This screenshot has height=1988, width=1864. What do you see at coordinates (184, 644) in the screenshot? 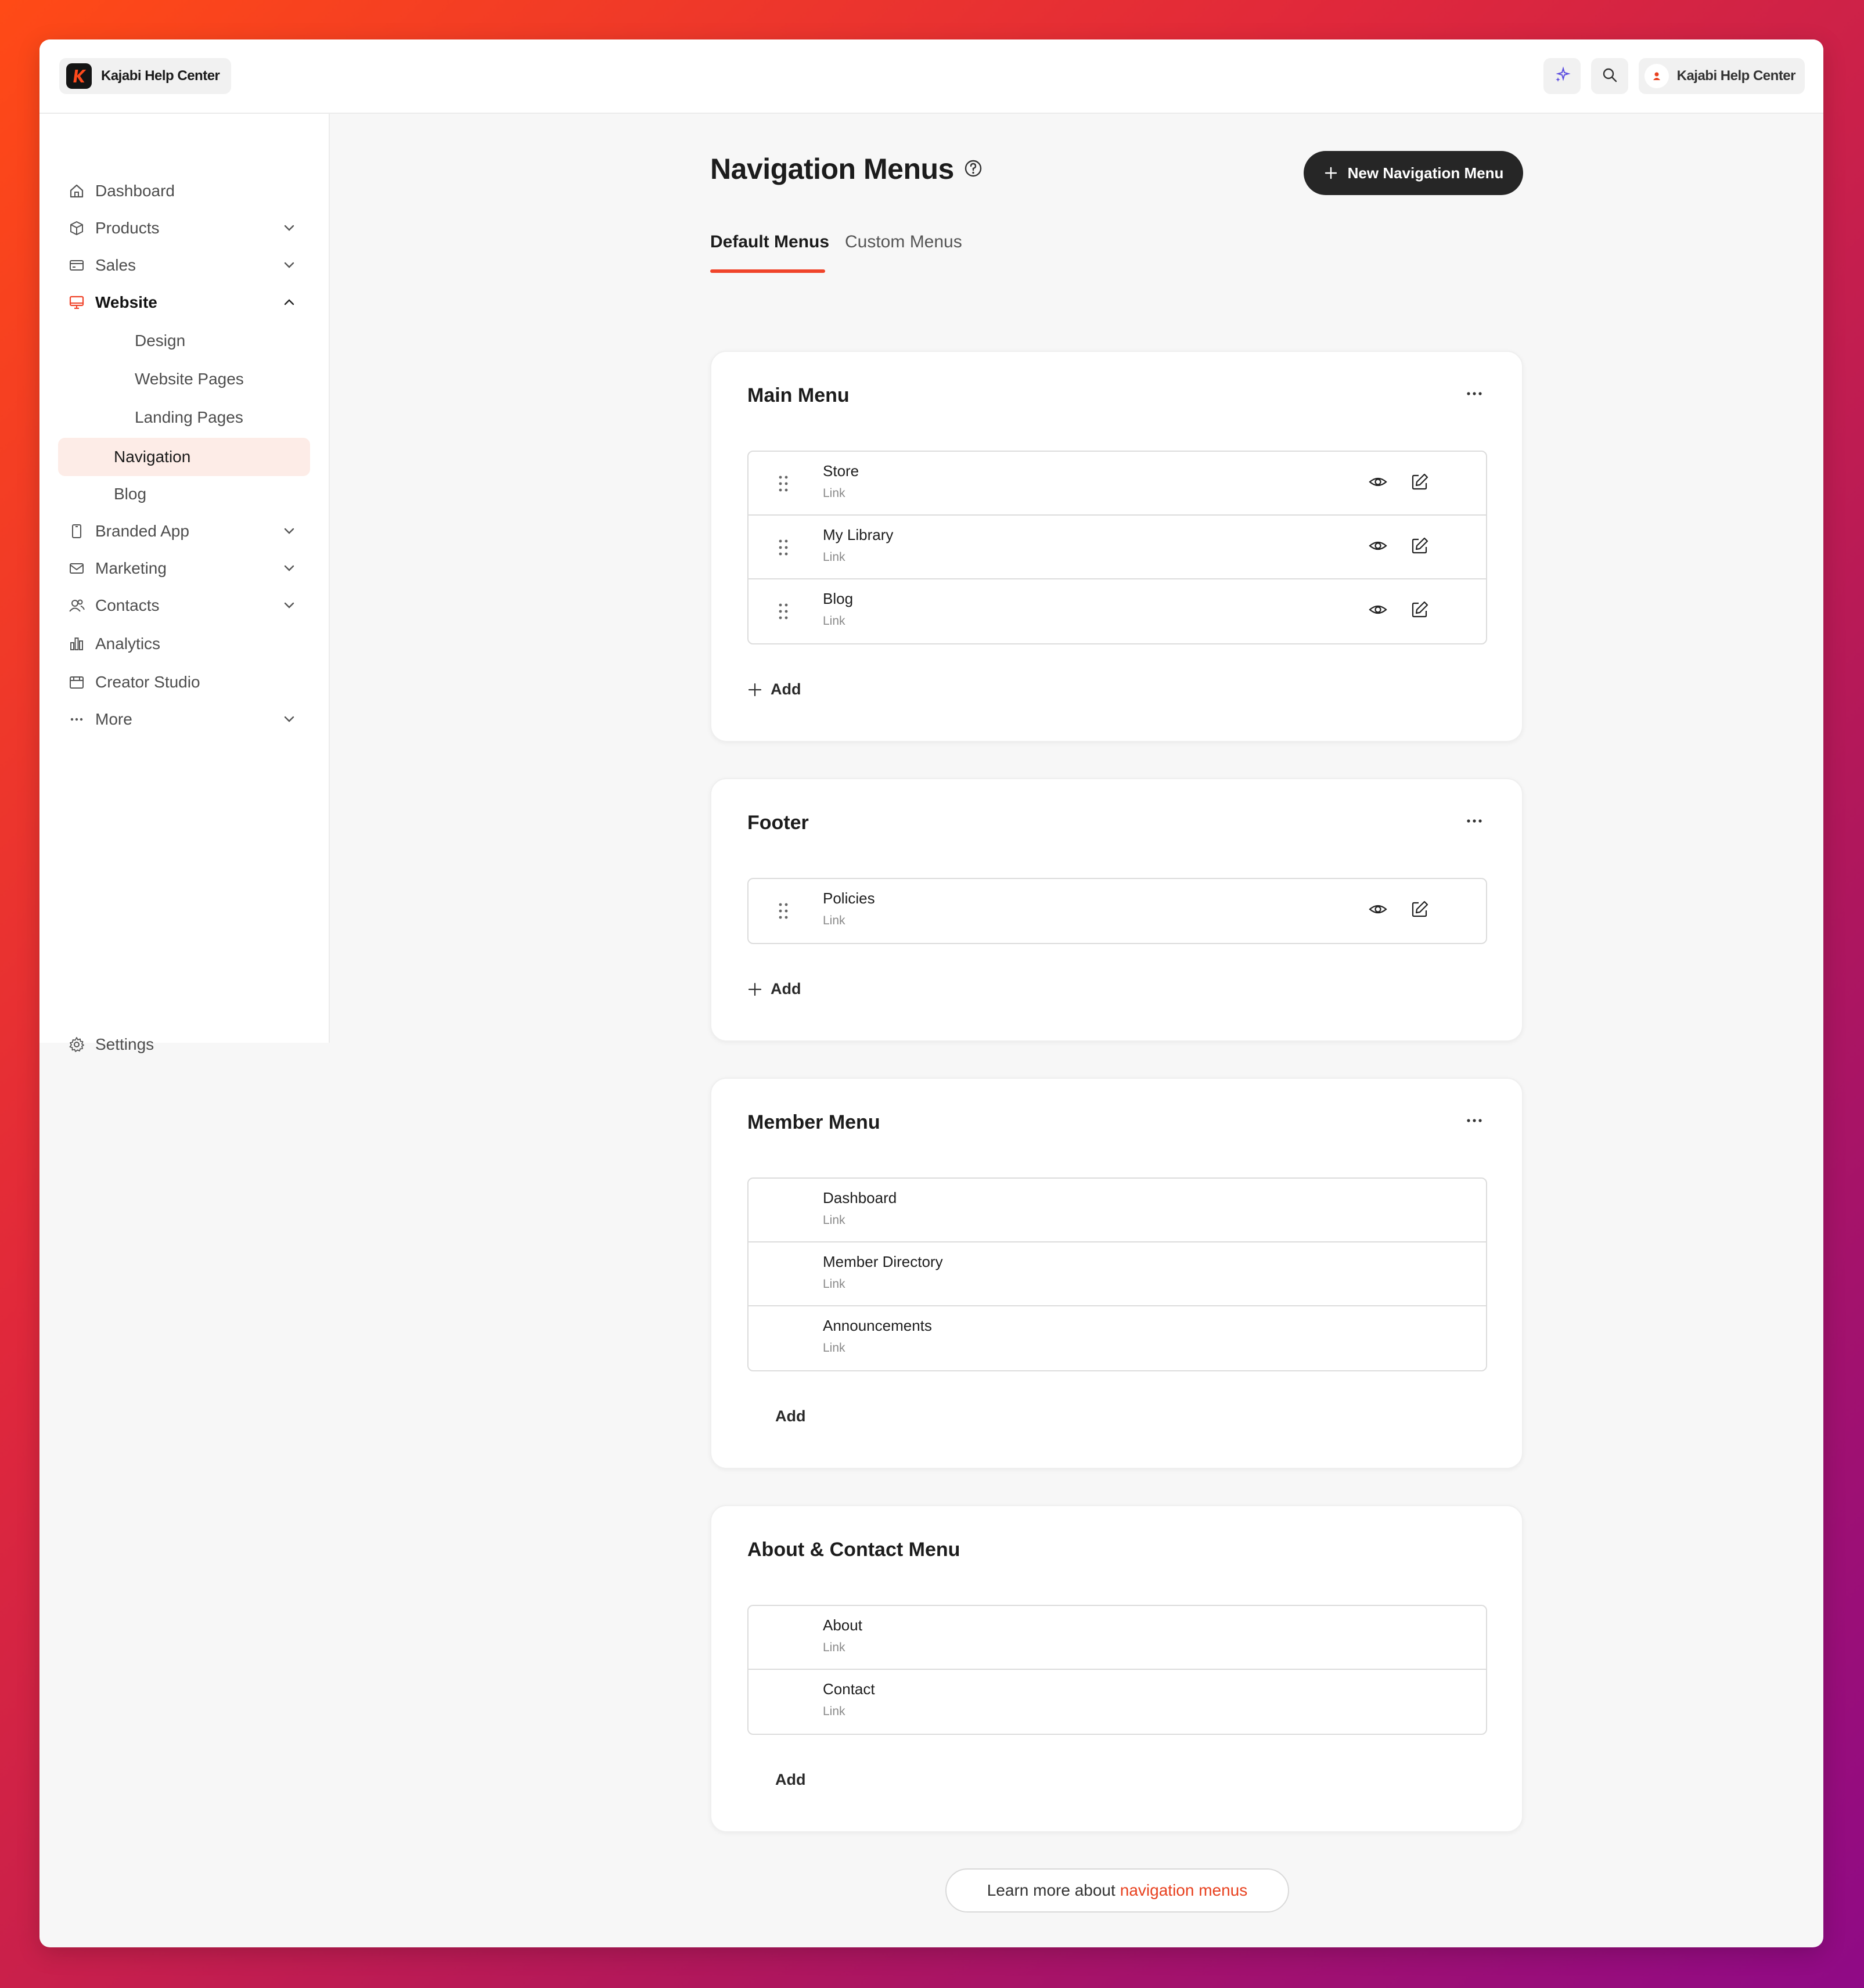
I see `sidebar-item-analytics: Analytics` at bounding box center [184, 644].